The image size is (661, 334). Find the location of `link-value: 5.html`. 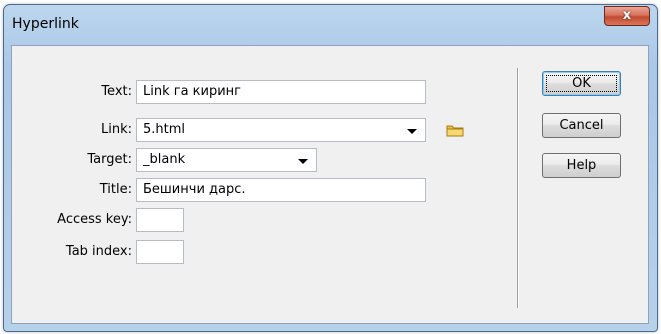

link-value: 5.html is located at coordinates (164, 129).